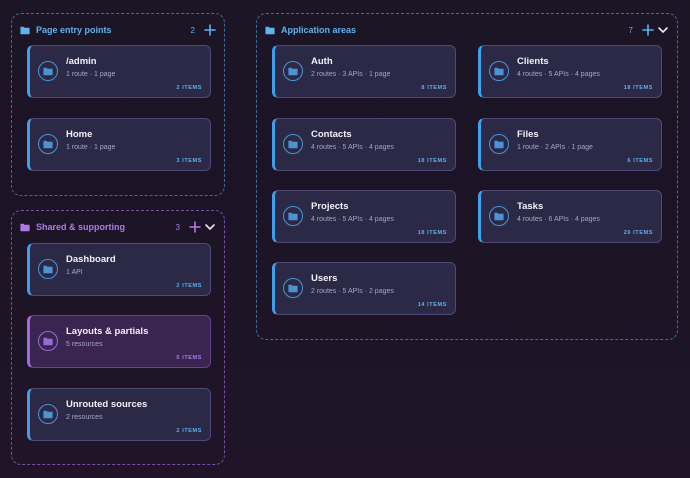 The height and width of the screenshot is (478, 690). Describe the element at coordinates (434, 88) in the screenshot. I see `card-item-count: 8 ITEMS` at that location.